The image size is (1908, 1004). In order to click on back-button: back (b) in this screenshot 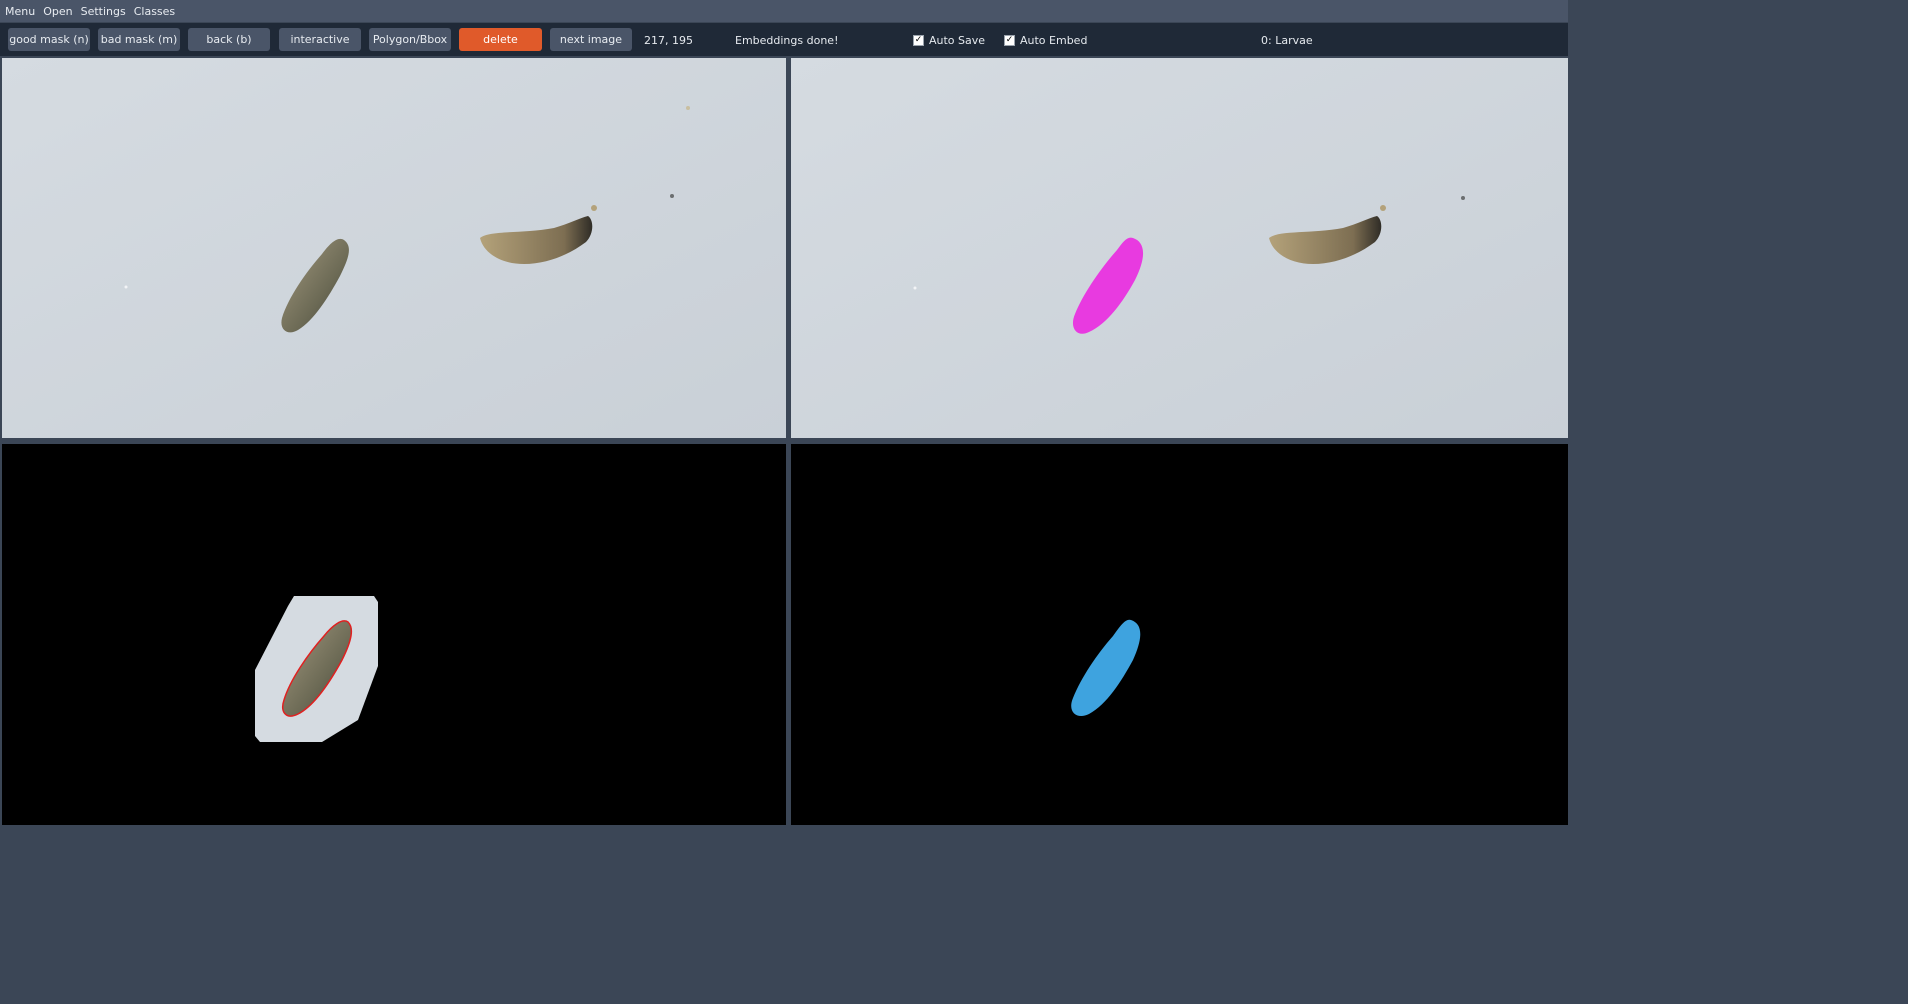, I will do `click(229, 39)`.